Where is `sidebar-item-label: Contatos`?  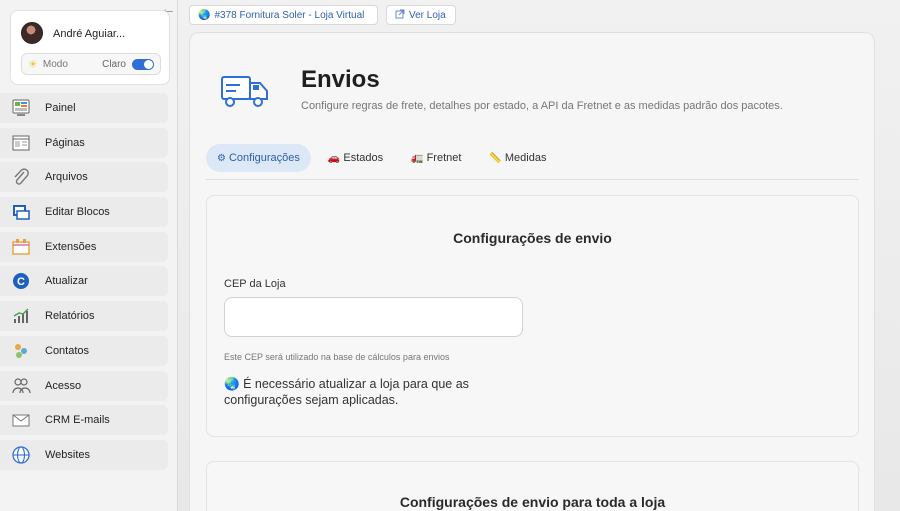 sidebar-item-label: Contatos is located at coordinates (67, 350).